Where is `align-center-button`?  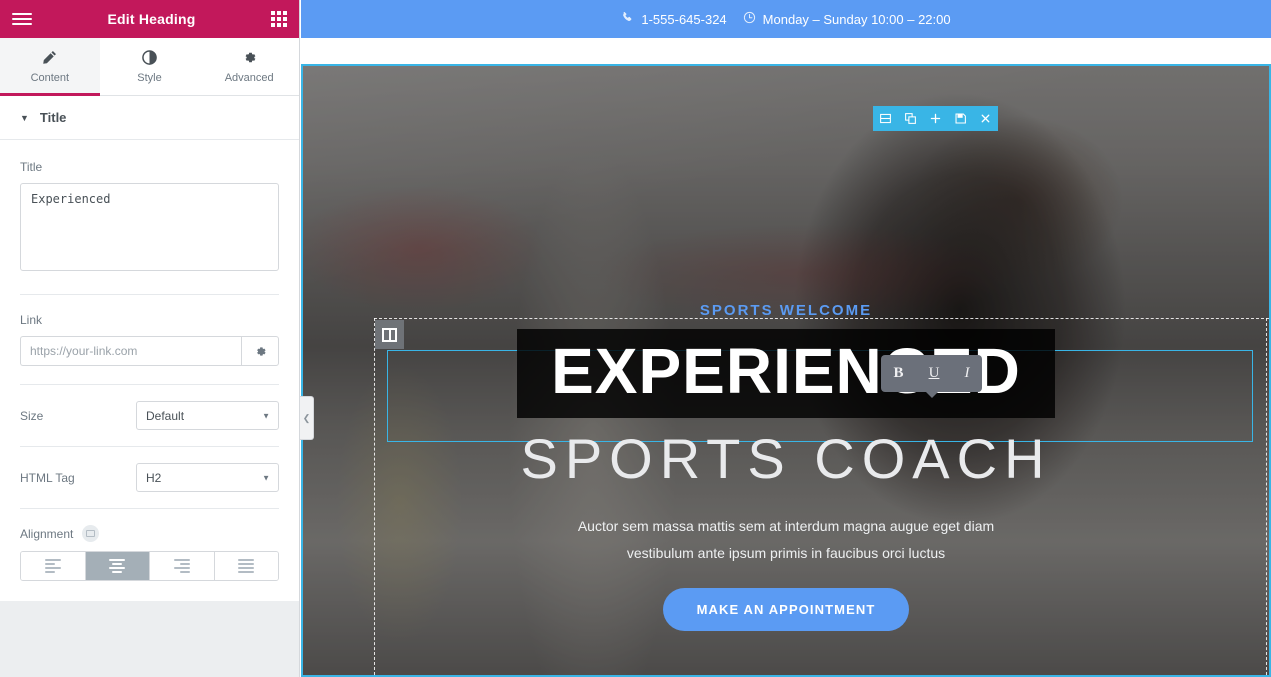 align-center-button is located at coordinates (117, 566).